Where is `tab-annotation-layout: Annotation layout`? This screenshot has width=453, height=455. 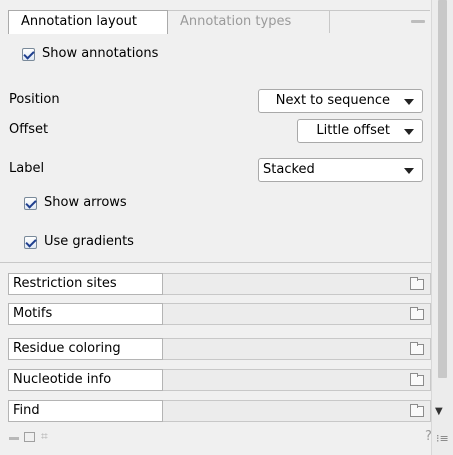
tab-annotation-layout: Annotation layout is located at coordinates (88, 22).